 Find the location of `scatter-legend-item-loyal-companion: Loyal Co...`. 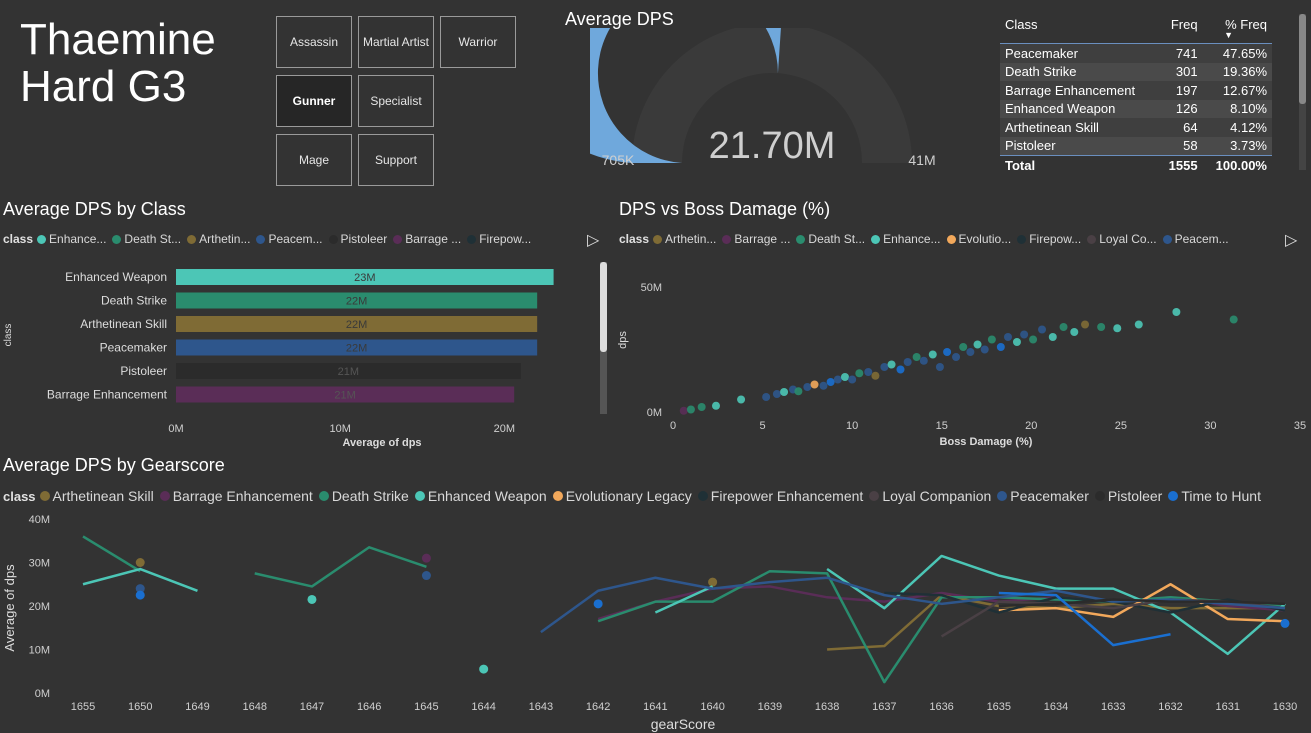

scatter-legend-item-loyal-companion: Loyal Co... is located at coordinates (1122, 239).